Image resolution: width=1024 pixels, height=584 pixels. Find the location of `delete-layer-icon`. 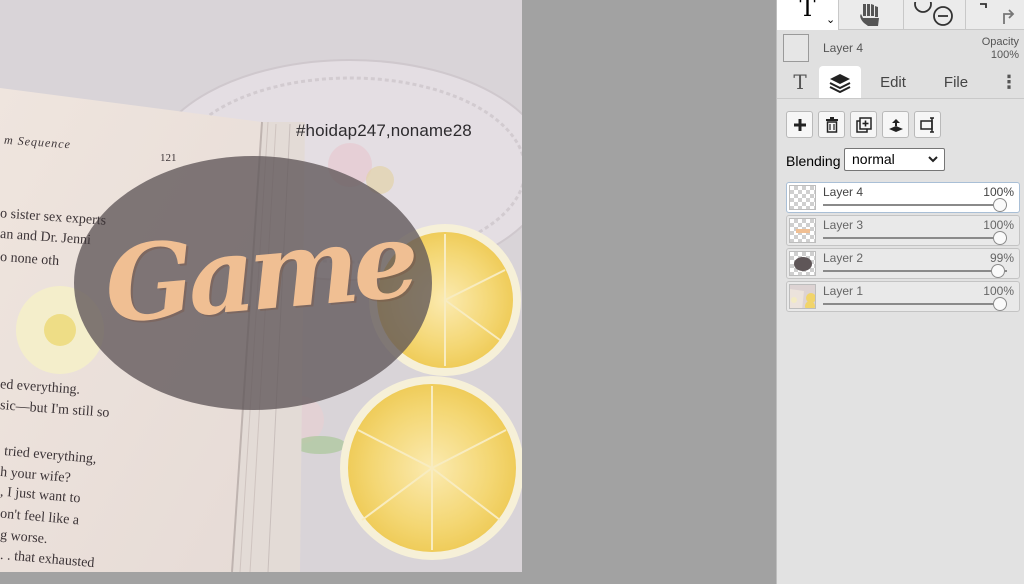

delete-layer-icon is located at coordinates (831, 124).